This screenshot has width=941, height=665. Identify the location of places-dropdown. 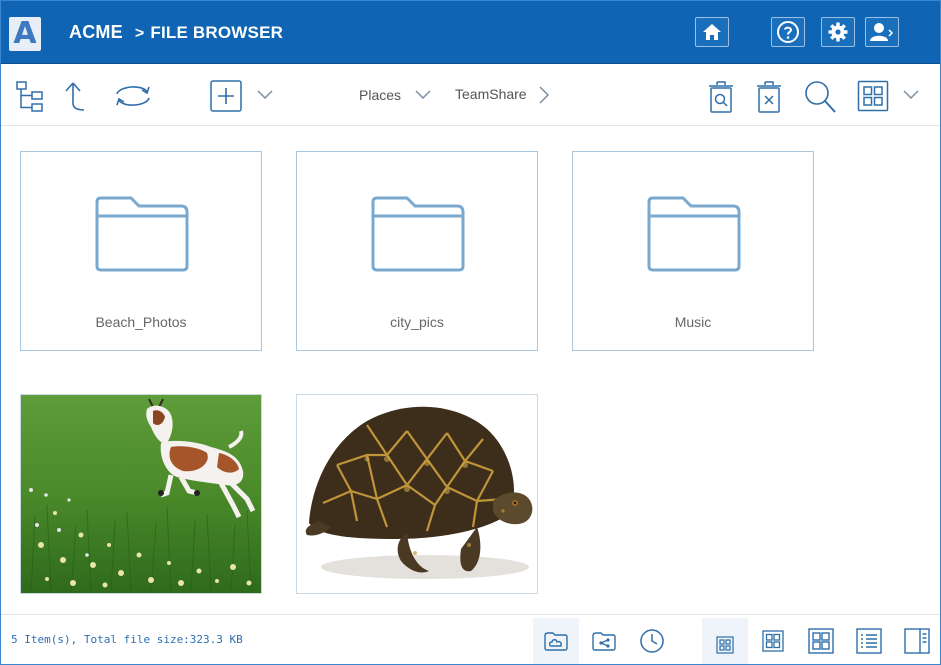
(423, 95).